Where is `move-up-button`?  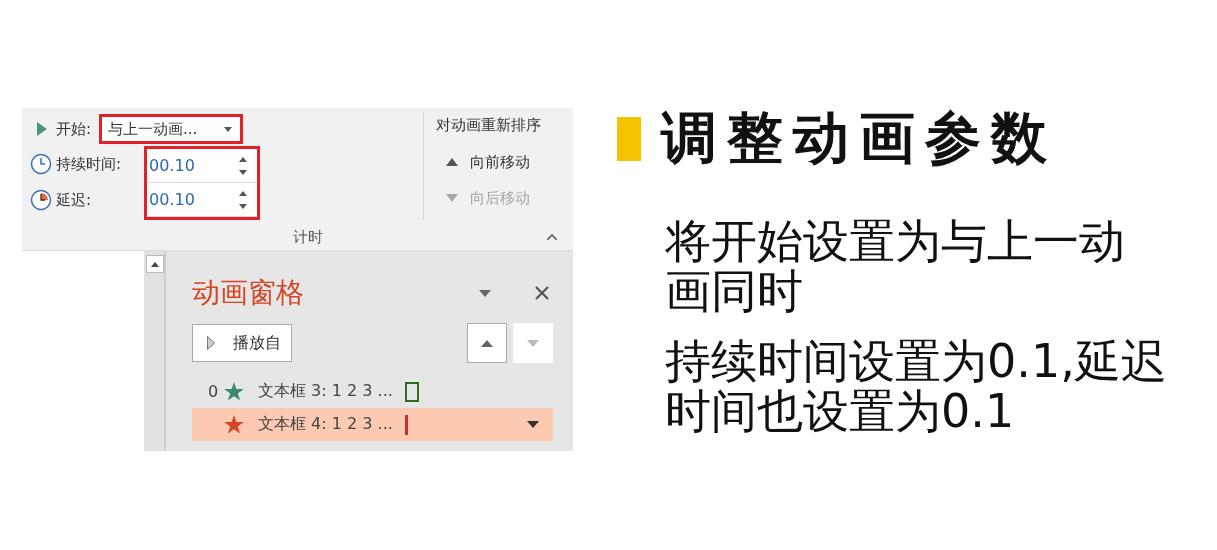
move-up-button is located at coordinates (487, 343).